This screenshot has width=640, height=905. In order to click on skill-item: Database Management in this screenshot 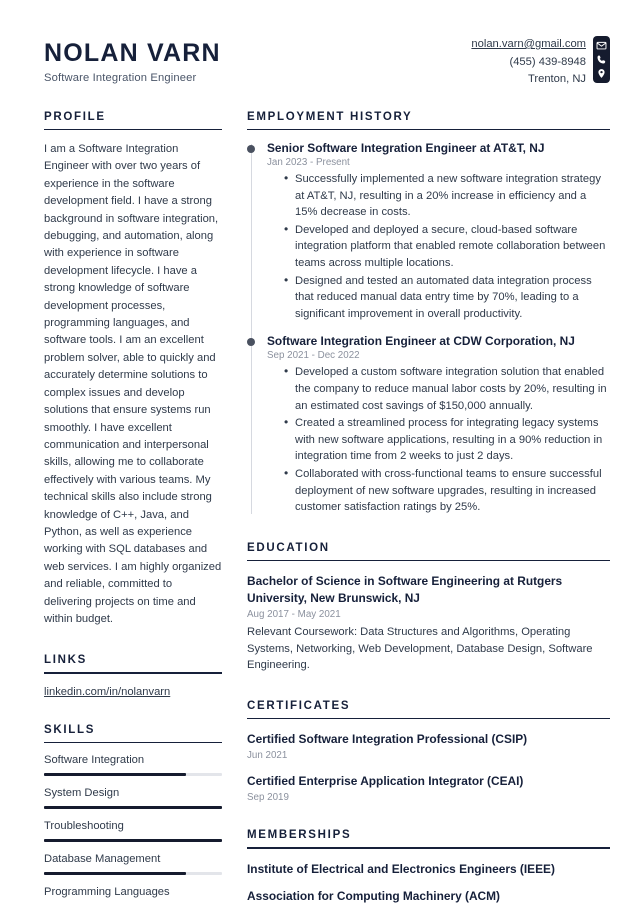, I will do `click(133, 864)`.